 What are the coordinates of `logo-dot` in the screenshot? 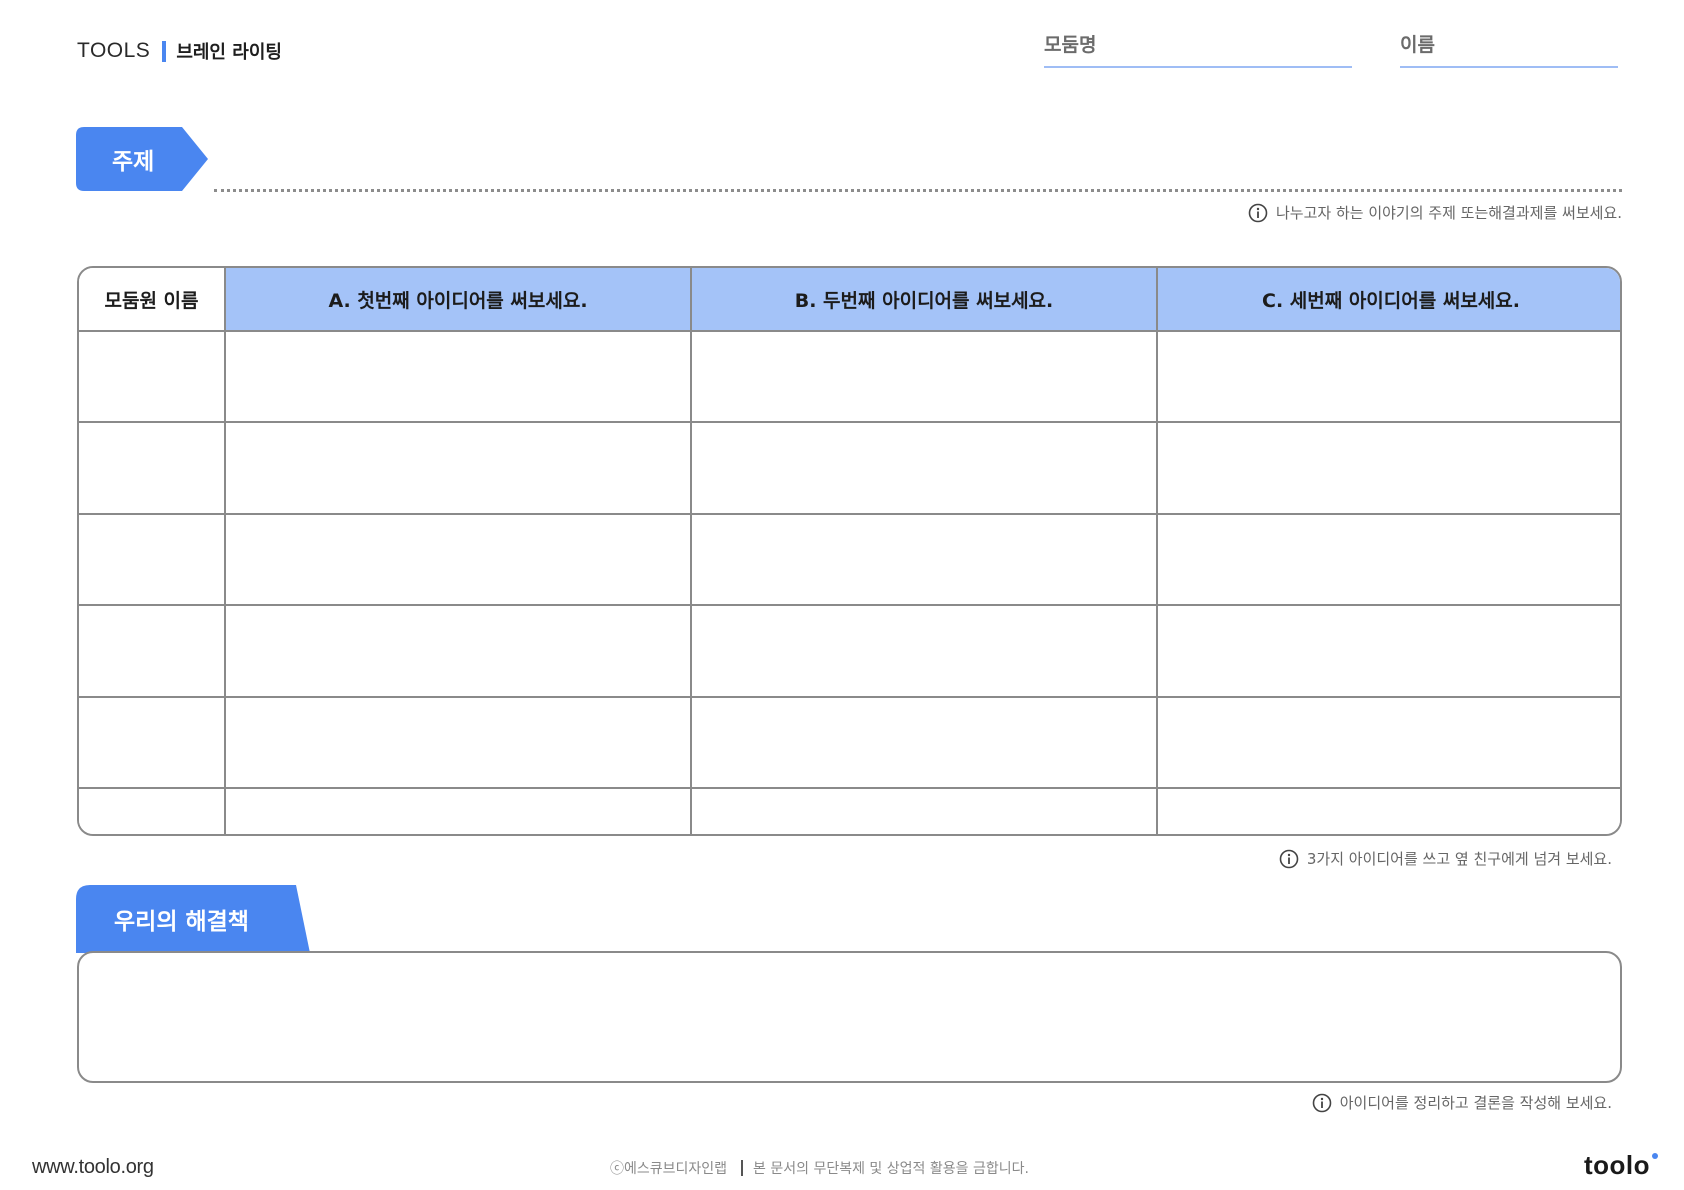 It's located at (1655, 1156).